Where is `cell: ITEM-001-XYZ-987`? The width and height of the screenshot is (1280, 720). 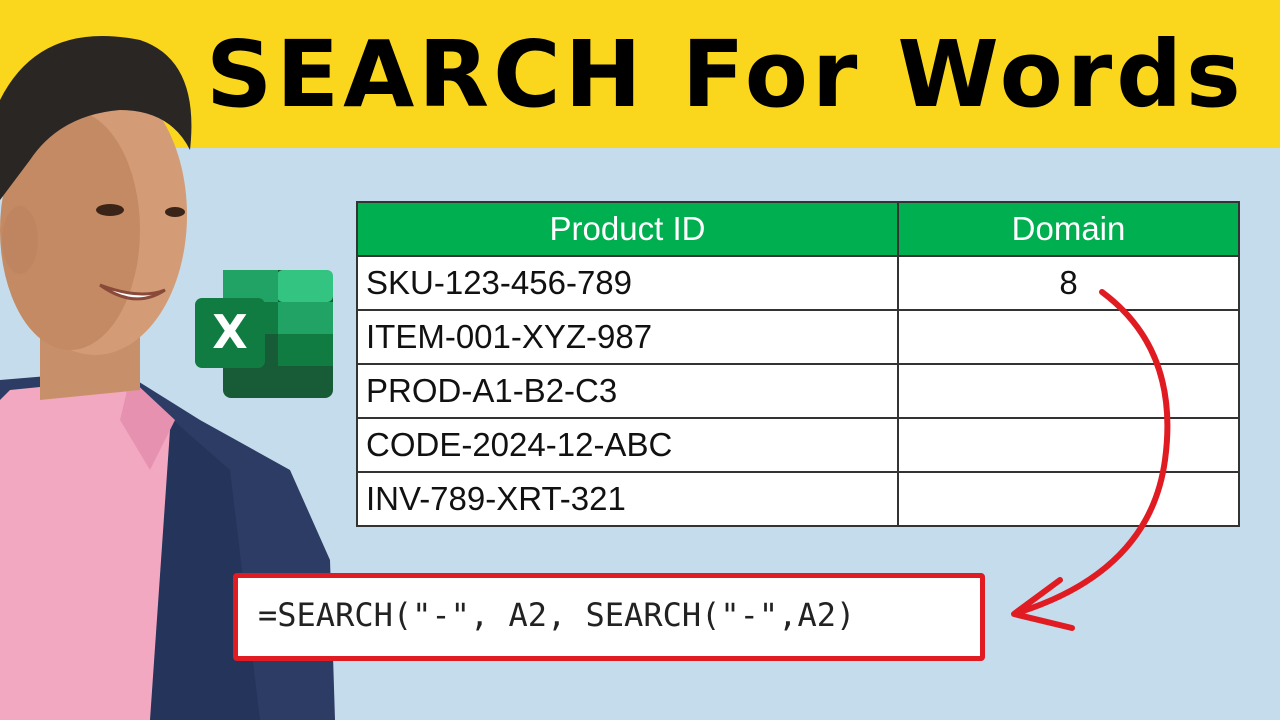 cell: ITEM-001-XYZ-987 is located at coordinates (627, 337).